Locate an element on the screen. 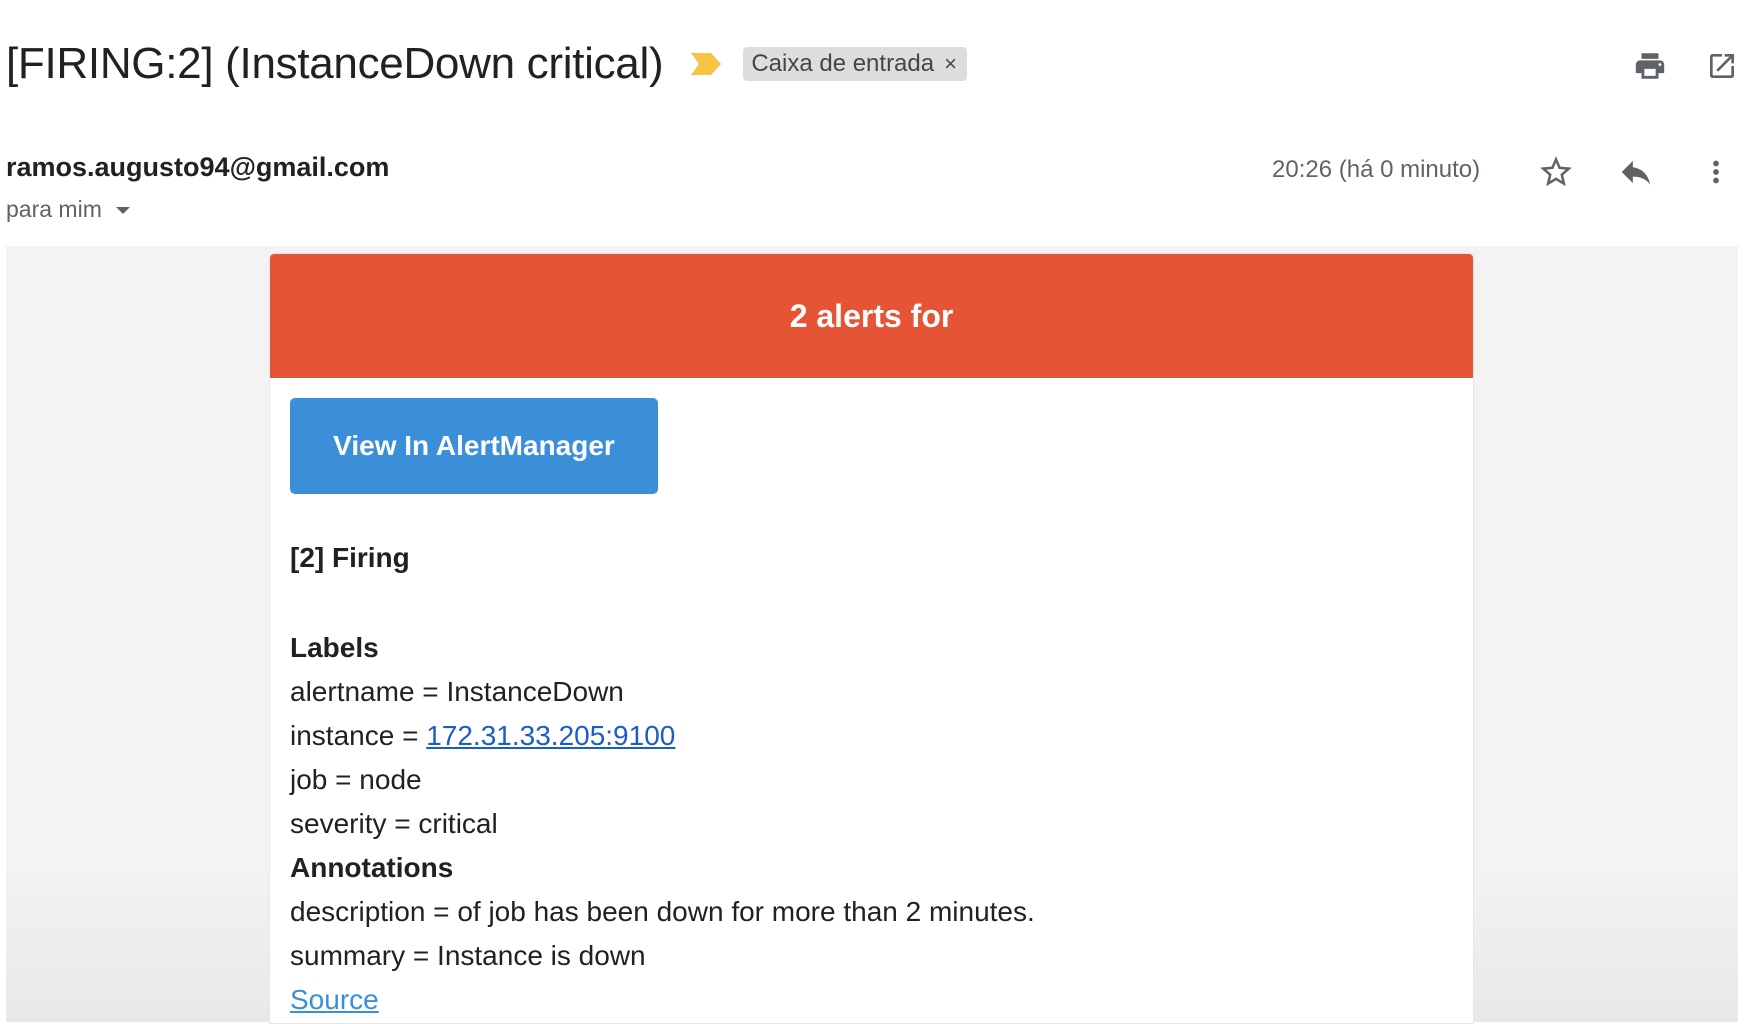 The height and width of the screenshot is (1024, 1746). annotation-key: summary is located at coordinates (348, 955).